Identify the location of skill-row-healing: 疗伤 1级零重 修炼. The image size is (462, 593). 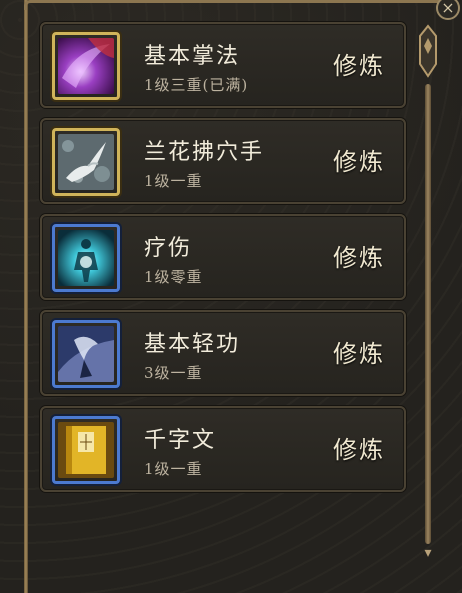
(223, 257).